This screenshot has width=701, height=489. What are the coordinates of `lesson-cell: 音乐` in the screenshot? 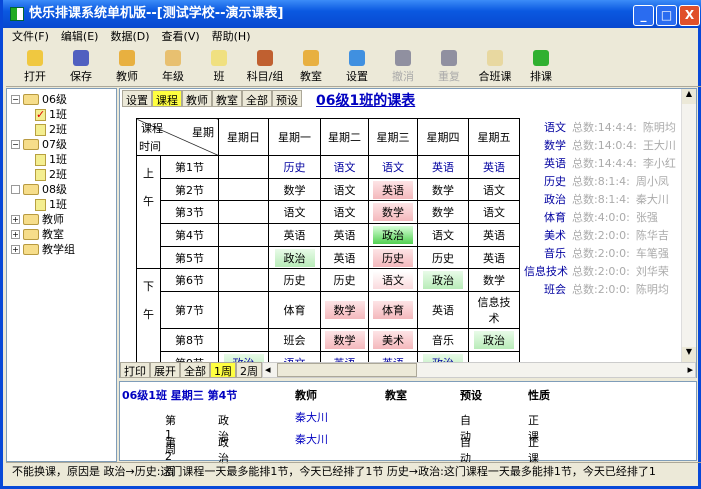 It's located at (443, 340).